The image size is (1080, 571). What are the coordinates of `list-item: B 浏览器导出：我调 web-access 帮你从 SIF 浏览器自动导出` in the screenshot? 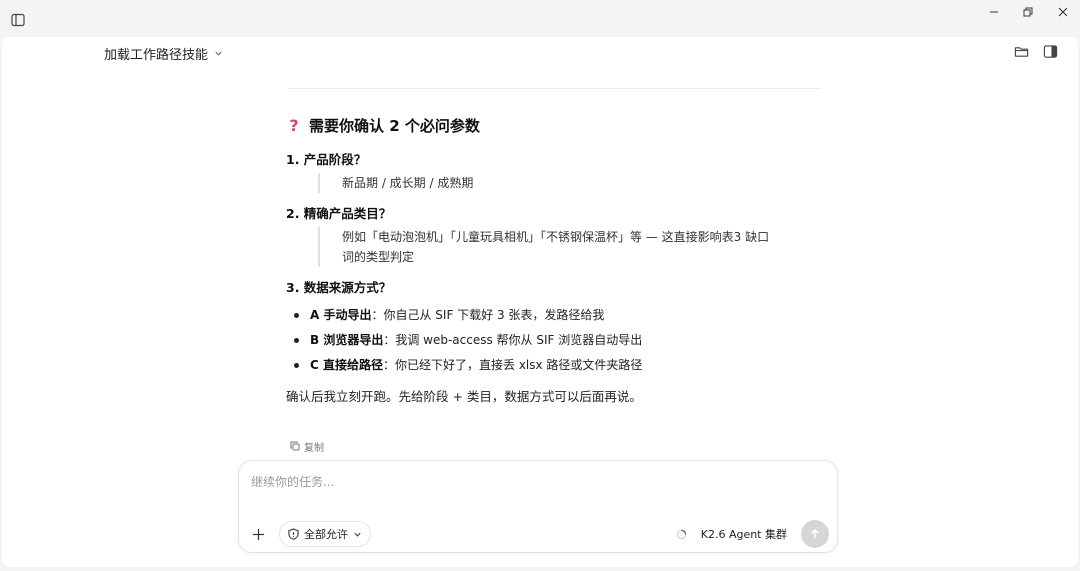 It's located at (556, 340).